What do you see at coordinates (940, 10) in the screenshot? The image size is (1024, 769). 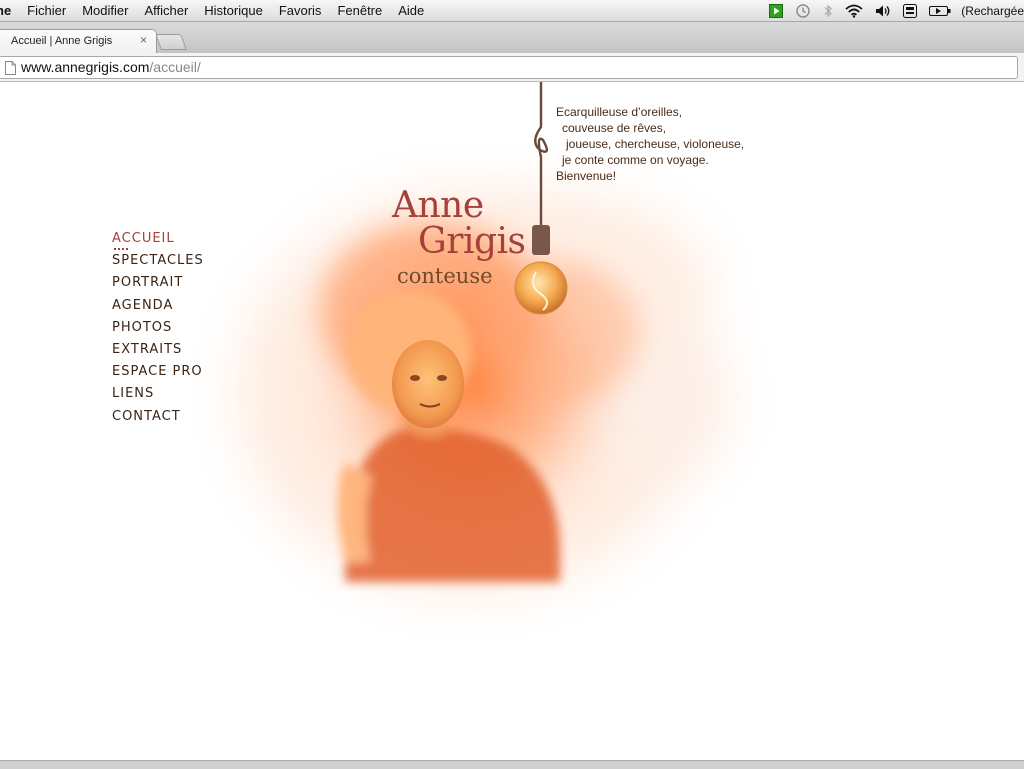 I see `battery-icon` at bounding box center [940, 10].